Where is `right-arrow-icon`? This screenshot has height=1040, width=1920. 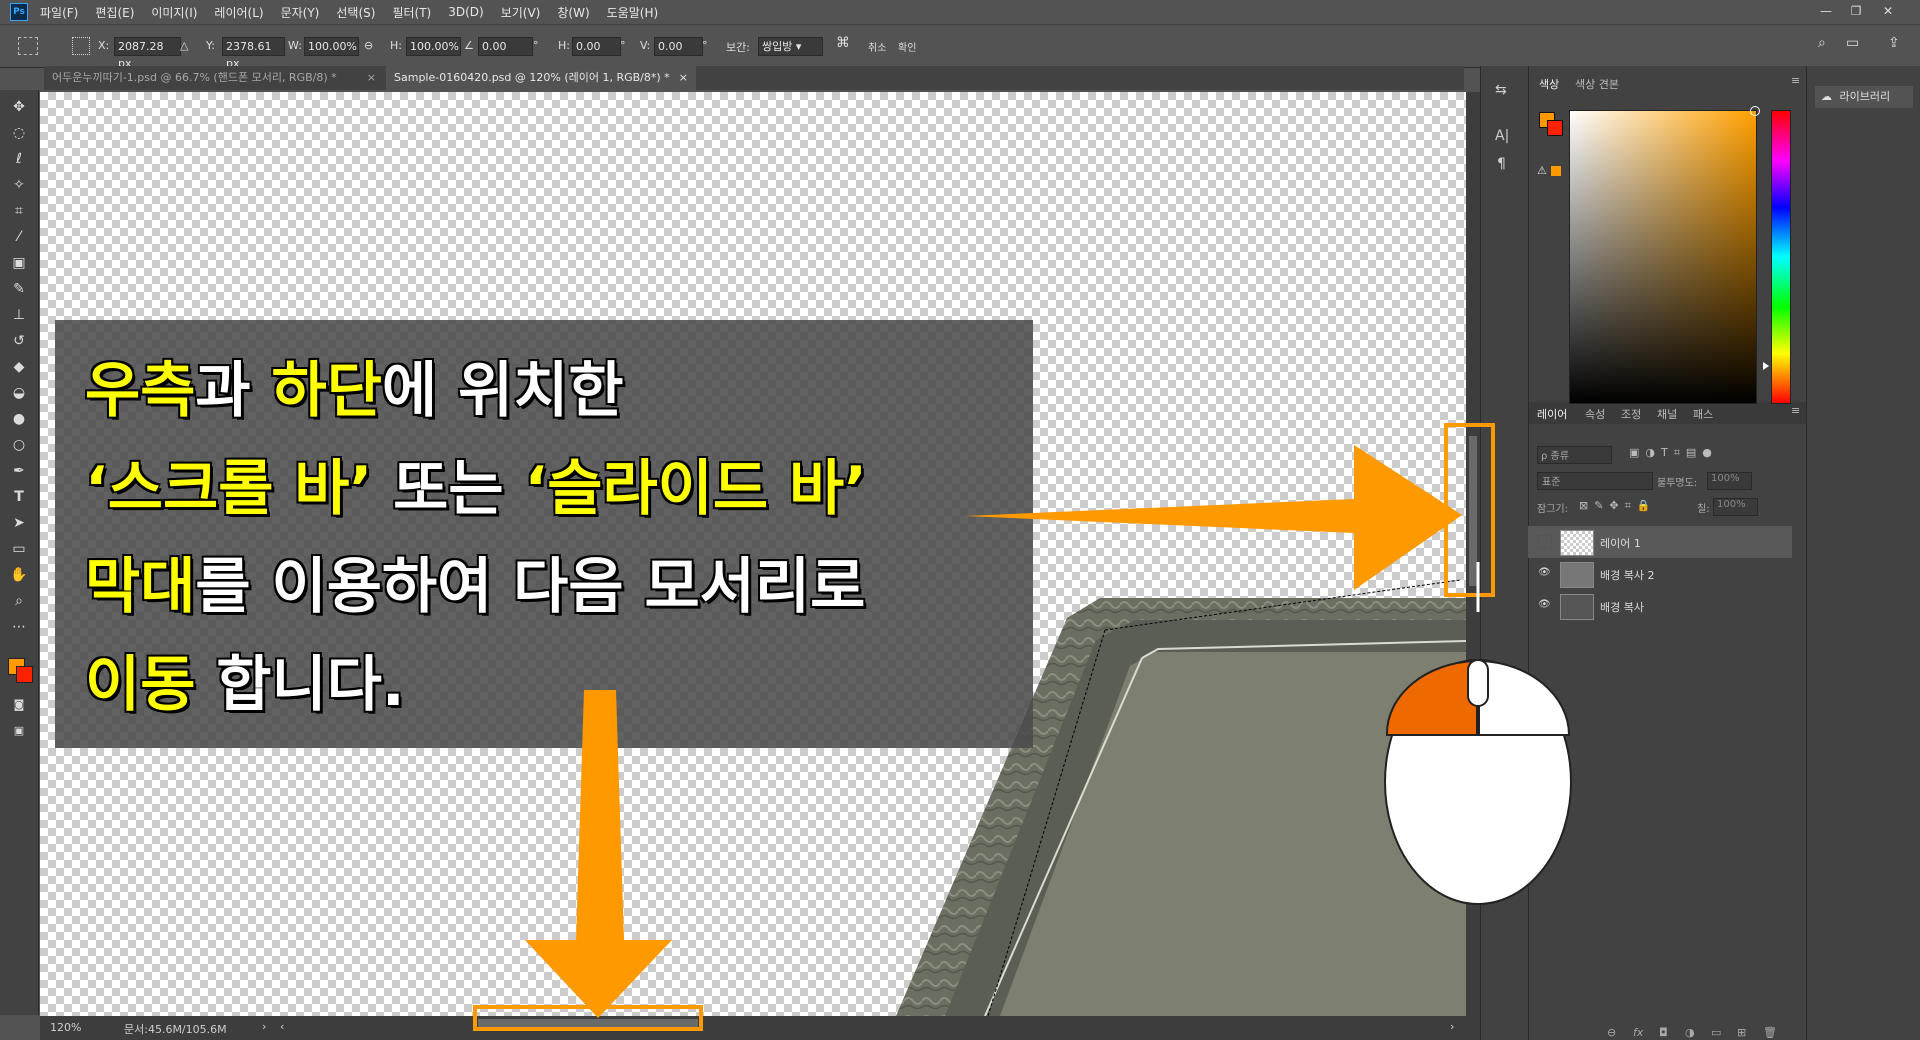 right-arrow-icon is located at coordinates (1213, 517).